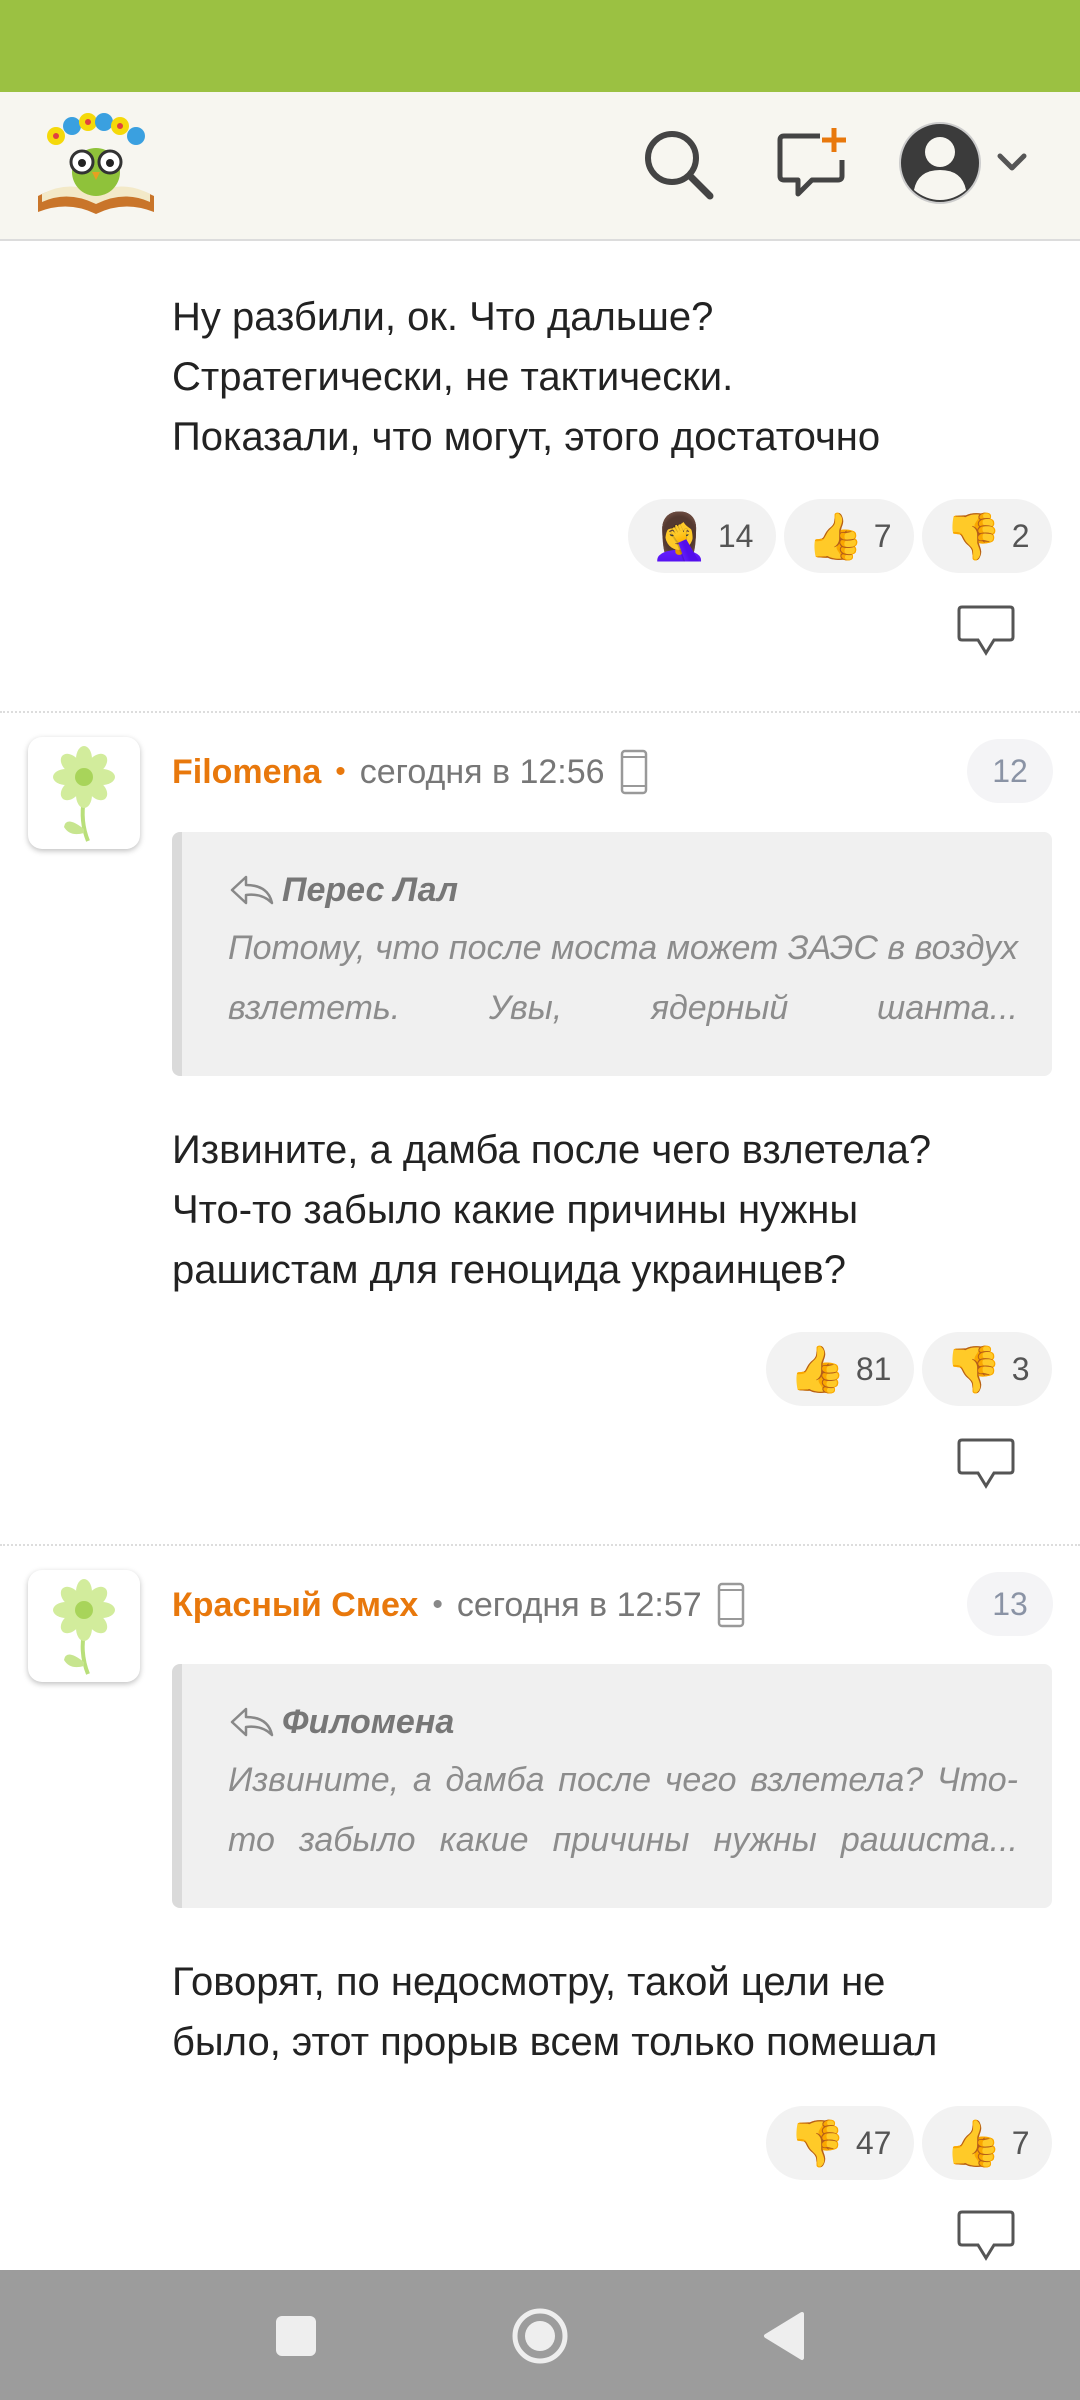 The height and width of the screenshot is (2400, 1080). What do you see at coordinates (735, 535) in the screenshot?
I see `reaction-count: 14` at bounding box center [735, 535].